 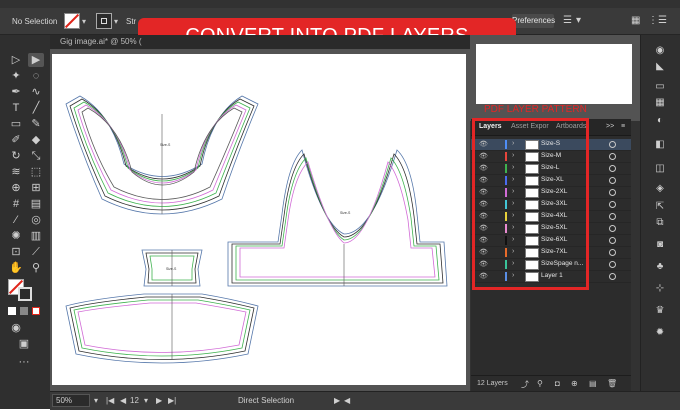 What do you see at coordinates (172, 400) in the screenshot?
I see `last-artboard-icon: ▶|` at bounding box center [172, 400].